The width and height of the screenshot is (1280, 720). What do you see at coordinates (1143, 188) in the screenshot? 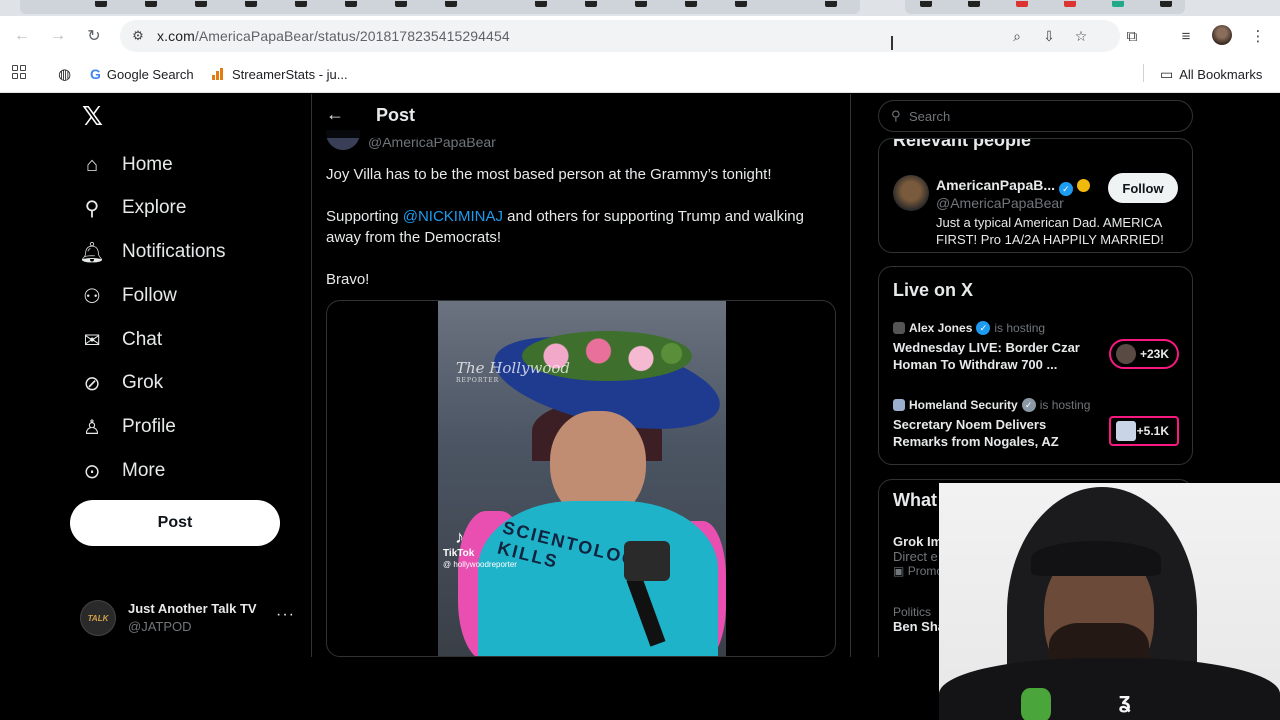
I see `follow-button: Follow` at bounding box center [1143, 188].